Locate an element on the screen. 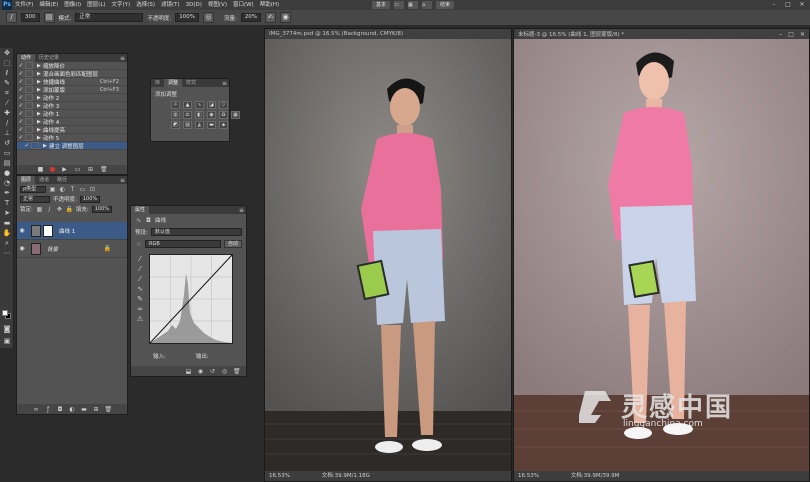  menu-image: 图像(I) is located at coordinates (72, 5).